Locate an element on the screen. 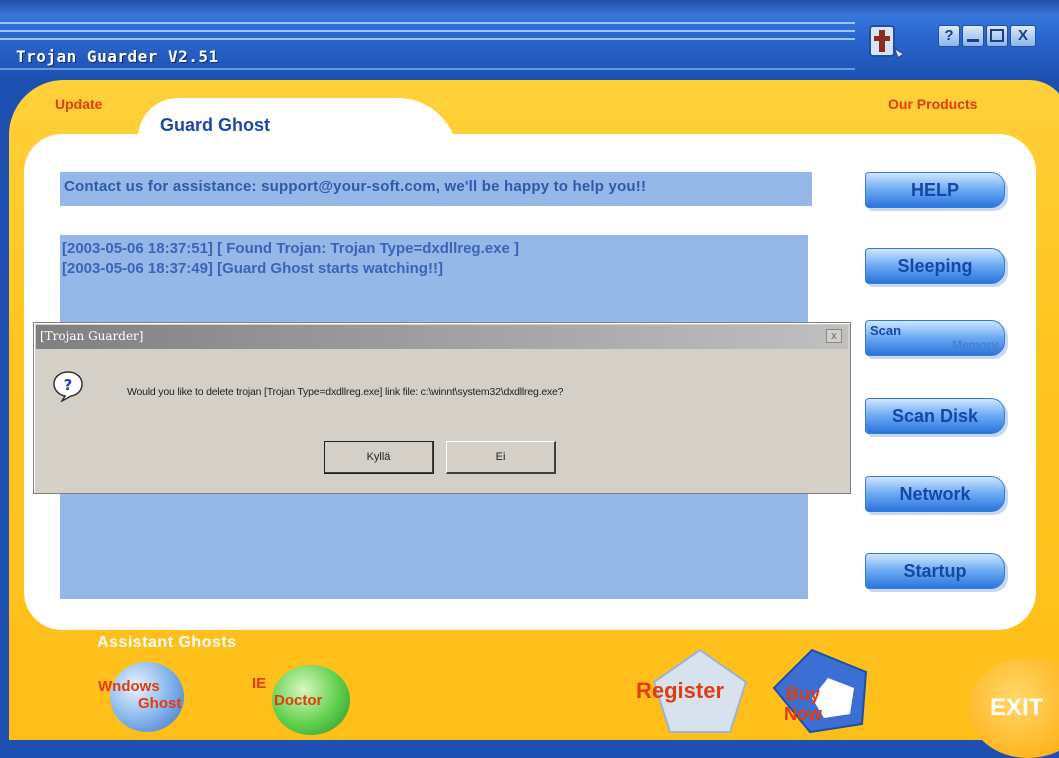 The width and height of the screenshot is (1059, 758). windows-ghost-label-2: Ghost is located at coordinates (160, 703).